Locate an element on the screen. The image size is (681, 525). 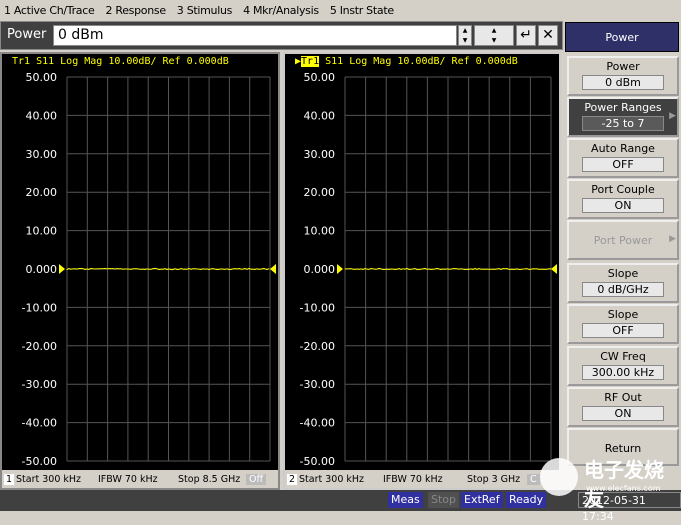
stop-freq: Stop 8.5 GHz is located at coordinates (209, 479).